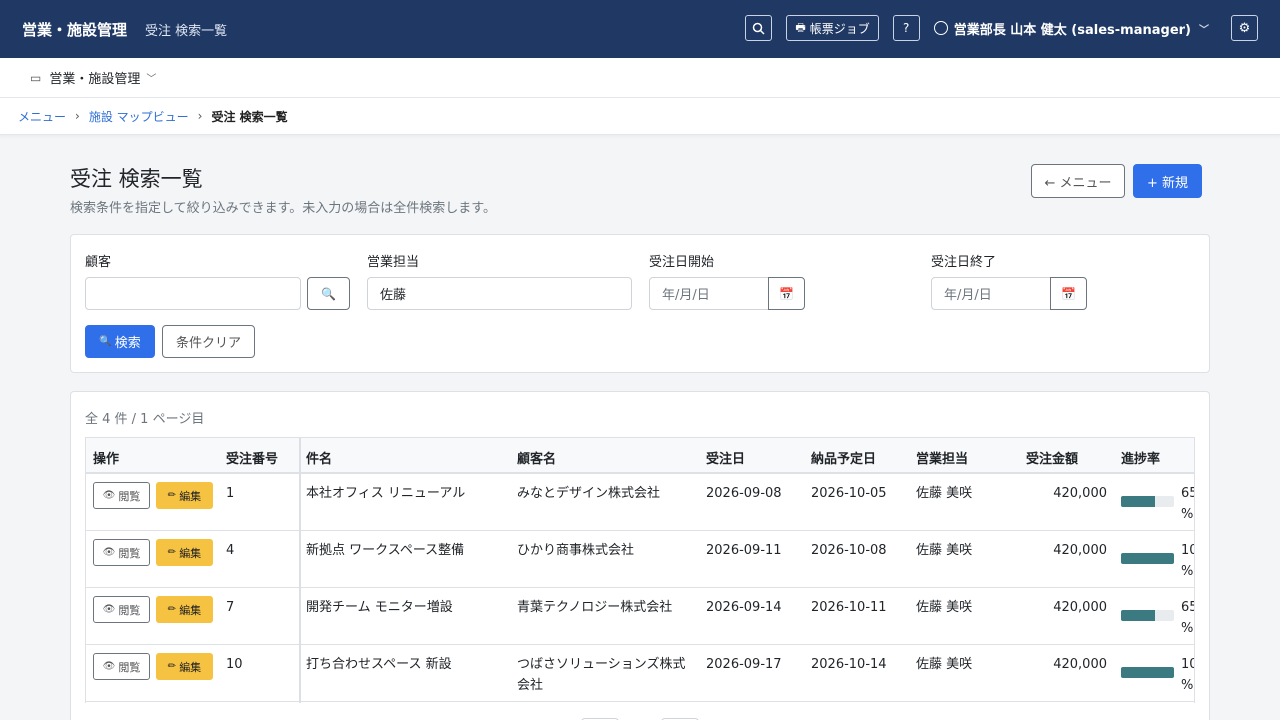 Image resolution: width=1280 pixels, height=720 pixels. I want to click on breadcrumb-facility-map: 施設 マップビュー, so click(139, 116).